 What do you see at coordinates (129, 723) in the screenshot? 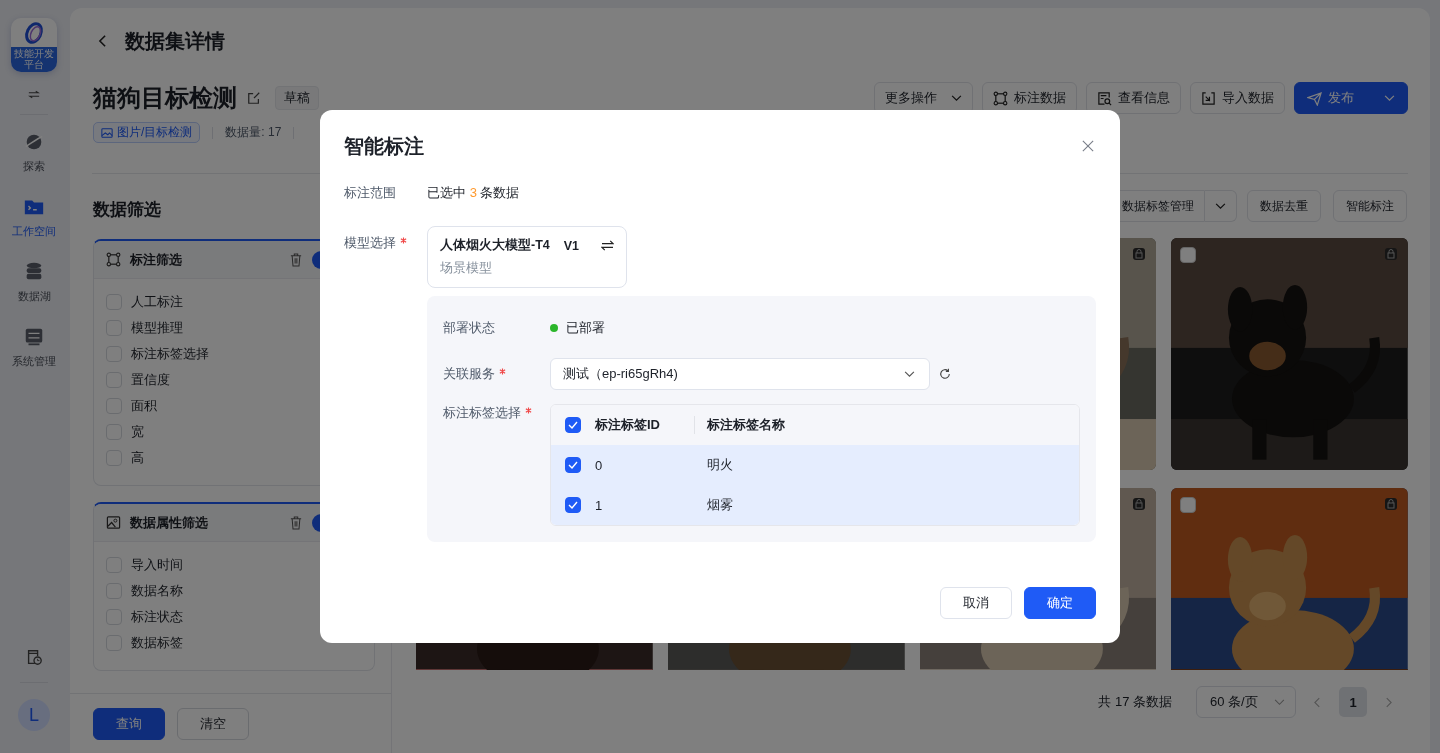
I see `filter-button: 查询` at bounding box center [129, 723].